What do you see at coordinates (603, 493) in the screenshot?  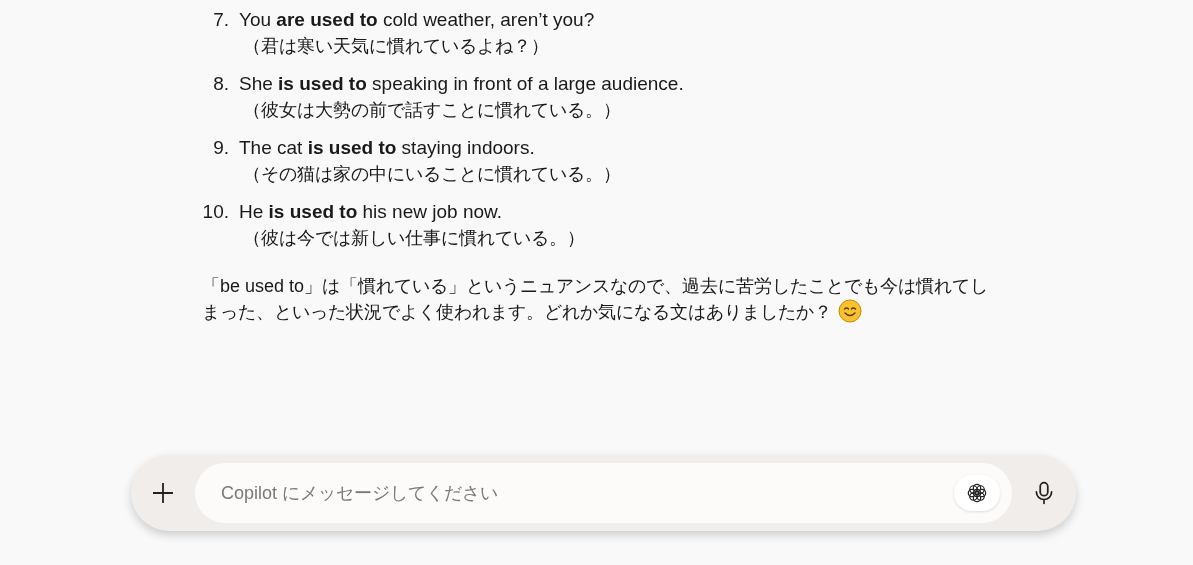 I see `message-input-field: Copilot にメッセージしてください` at bounding box center [603, 493].